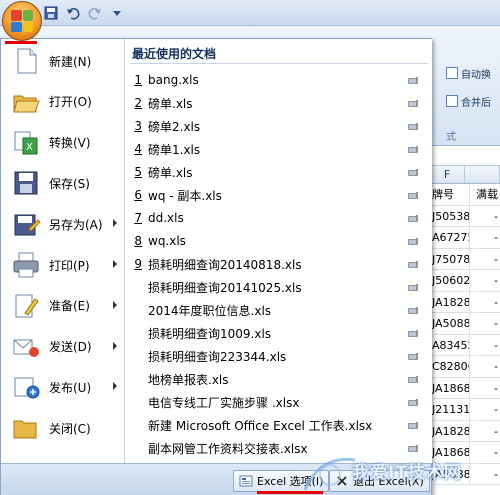  What do you see at coordinates (450, 258) in the screenshot?
I see `table-cell: J75078` at bounding box center [450, 258].